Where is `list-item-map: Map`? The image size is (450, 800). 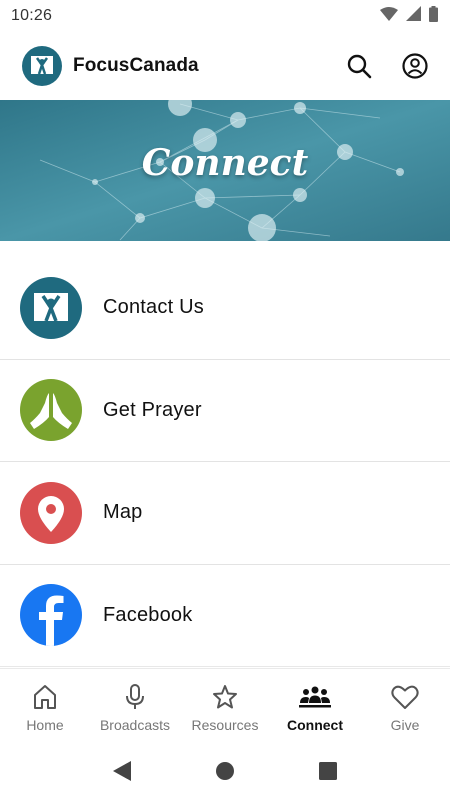
list-item-map: Map is located at coordinates (225, 513).